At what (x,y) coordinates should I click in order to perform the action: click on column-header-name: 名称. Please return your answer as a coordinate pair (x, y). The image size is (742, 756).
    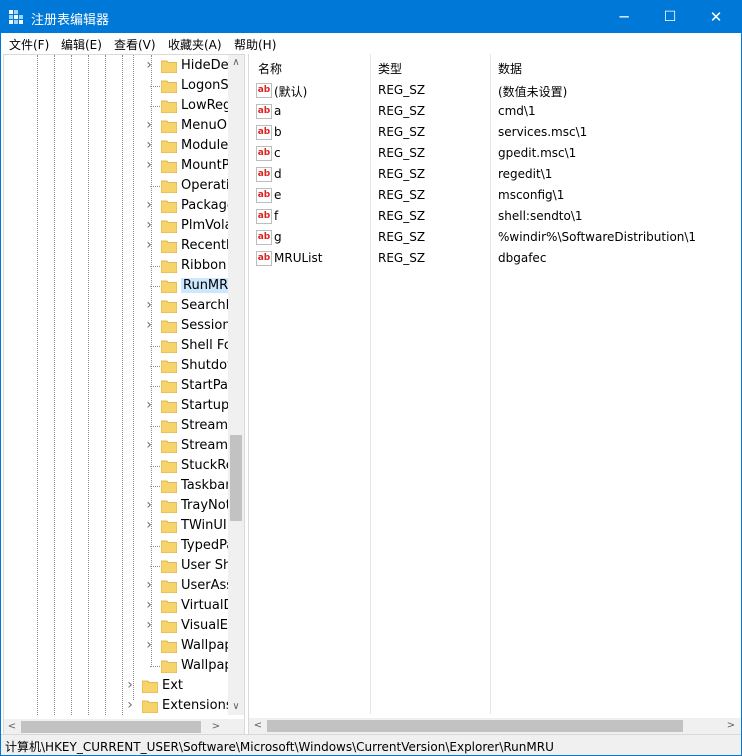
    Looking at the image, I should click on (270, 68).